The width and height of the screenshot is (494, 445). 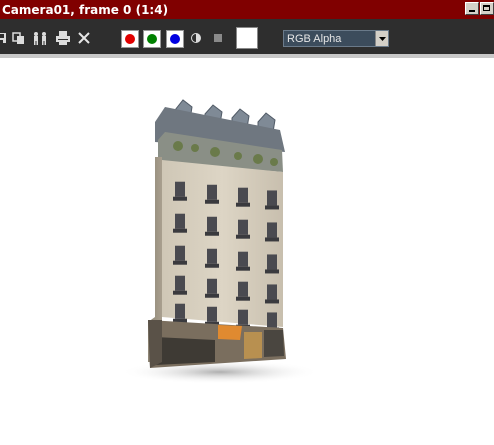 I want to click on green-dot, so click(x=152, y=39).